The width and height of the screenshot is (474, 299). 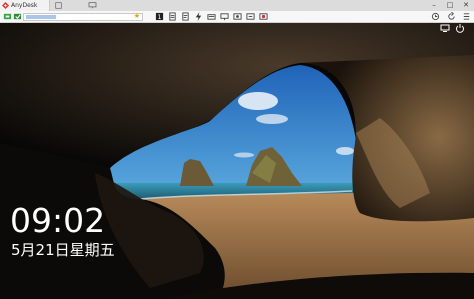 I want to click on minimize-icon: –, so click(x=434, y=5).